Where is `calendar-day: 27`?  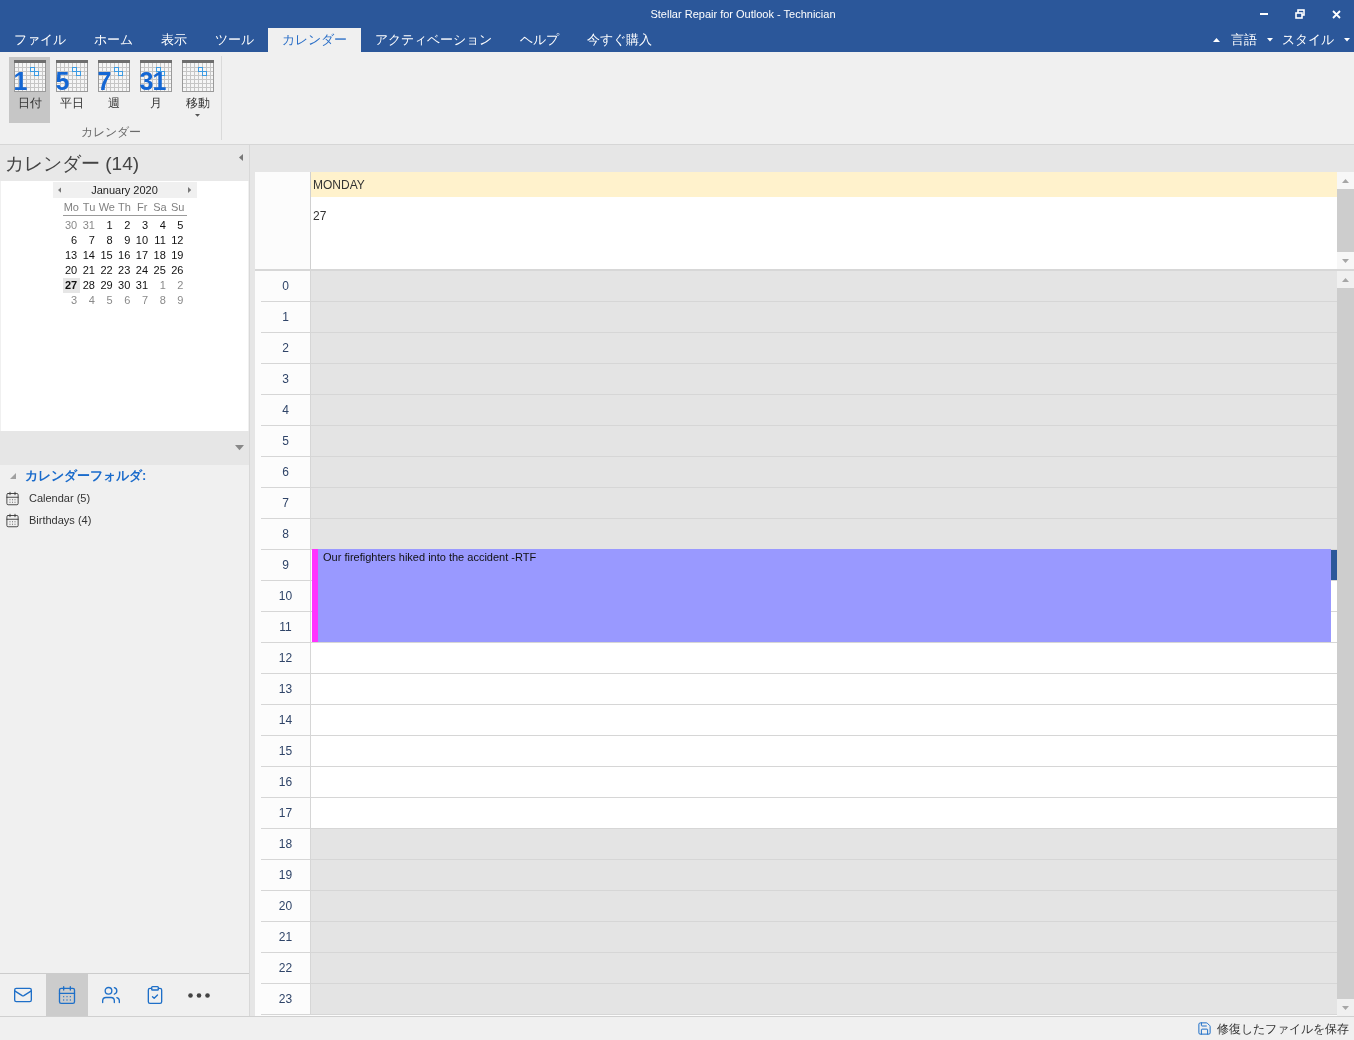 calendar-day: 27 is located at coordinates (71, 285).